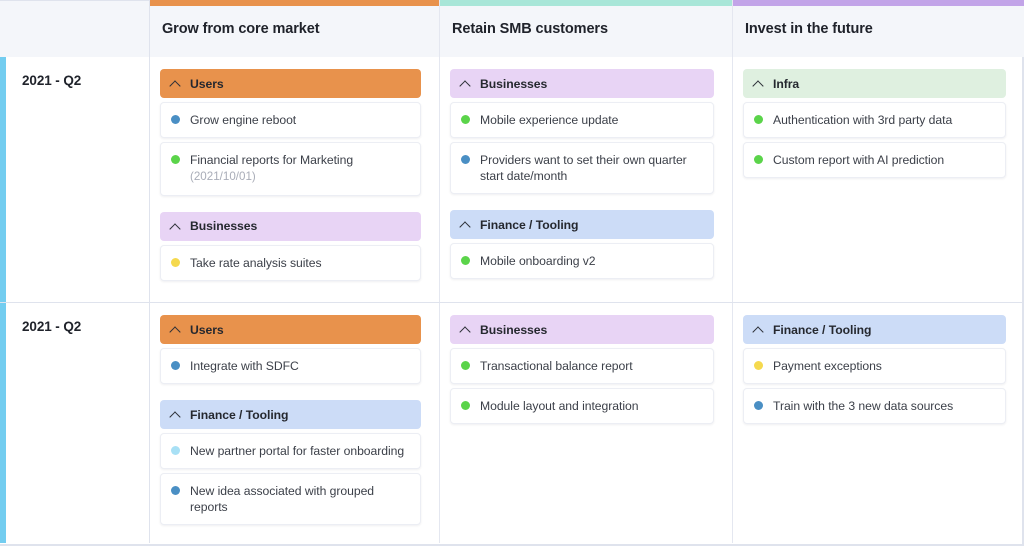 This screenshot has height=546, width=1024. I want to click on card-group: Finance / Tooling Mobile onboarding v2, so click(582, 245).